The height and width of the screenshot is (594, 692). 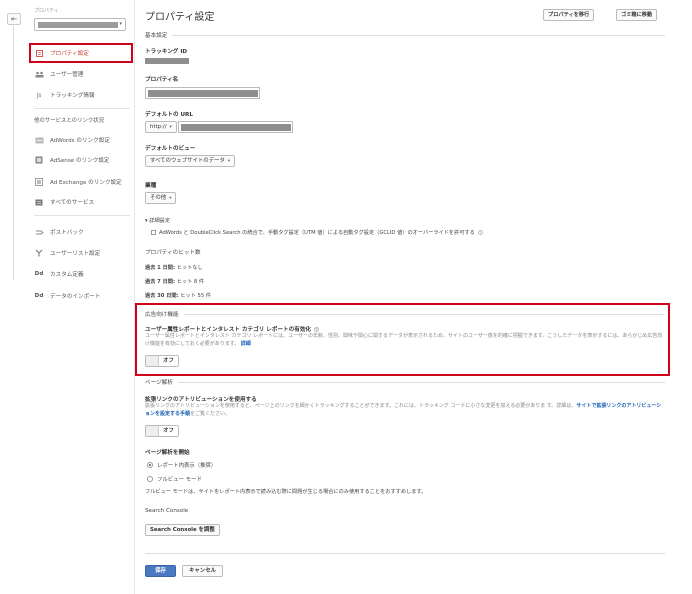 What do you see at coordinates (167, 511) in the screenshot?
I see `search-console-label: Search Console` at bounding box center [167, 511].